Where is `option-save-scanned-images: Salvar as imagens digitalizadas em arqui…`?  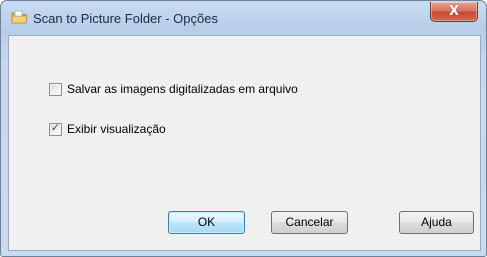 option-save-scanned-images: Salvar as imagens digitalizadas em arqui… is located at coordinates (173, 89).